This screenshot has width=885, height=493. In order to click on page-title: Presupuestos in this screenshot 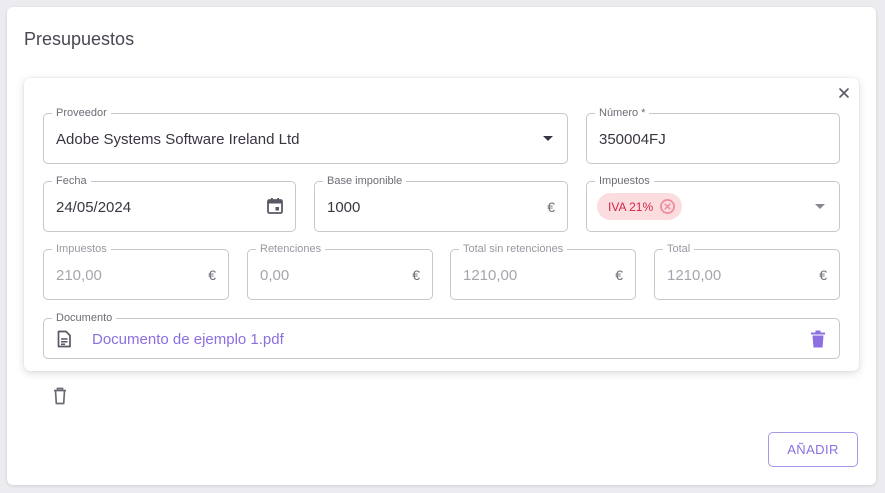, I will do `click(79, 39)`.